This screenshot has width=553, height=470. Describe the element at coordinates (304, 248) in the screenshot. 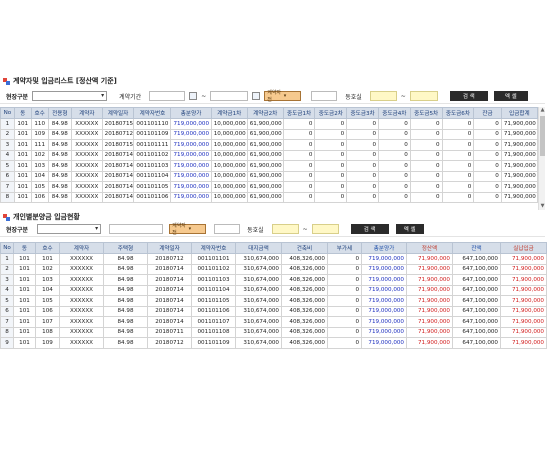

I see `column-header: 건축비` at that location.